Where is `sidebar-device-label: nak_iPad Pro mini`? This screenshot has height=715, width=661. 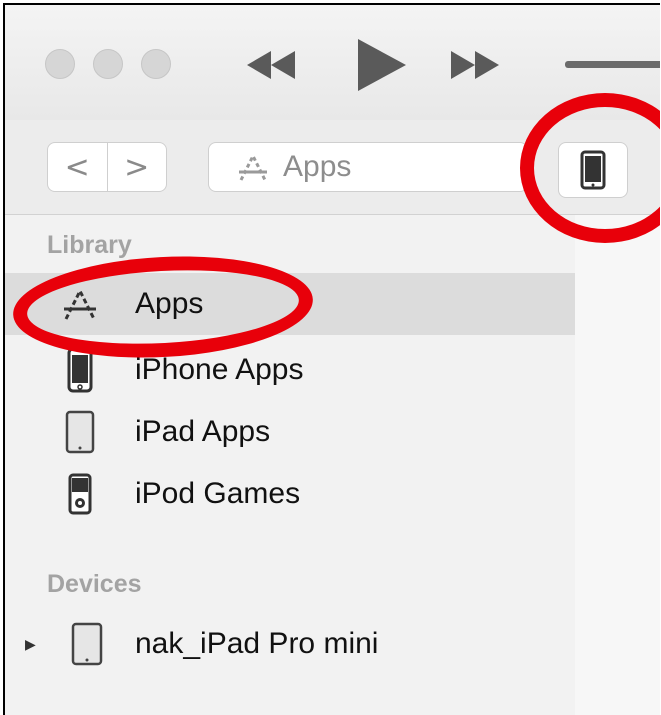
sidebar-device-label: nak_iPad Pro mini is located at coordinates (257, 643).